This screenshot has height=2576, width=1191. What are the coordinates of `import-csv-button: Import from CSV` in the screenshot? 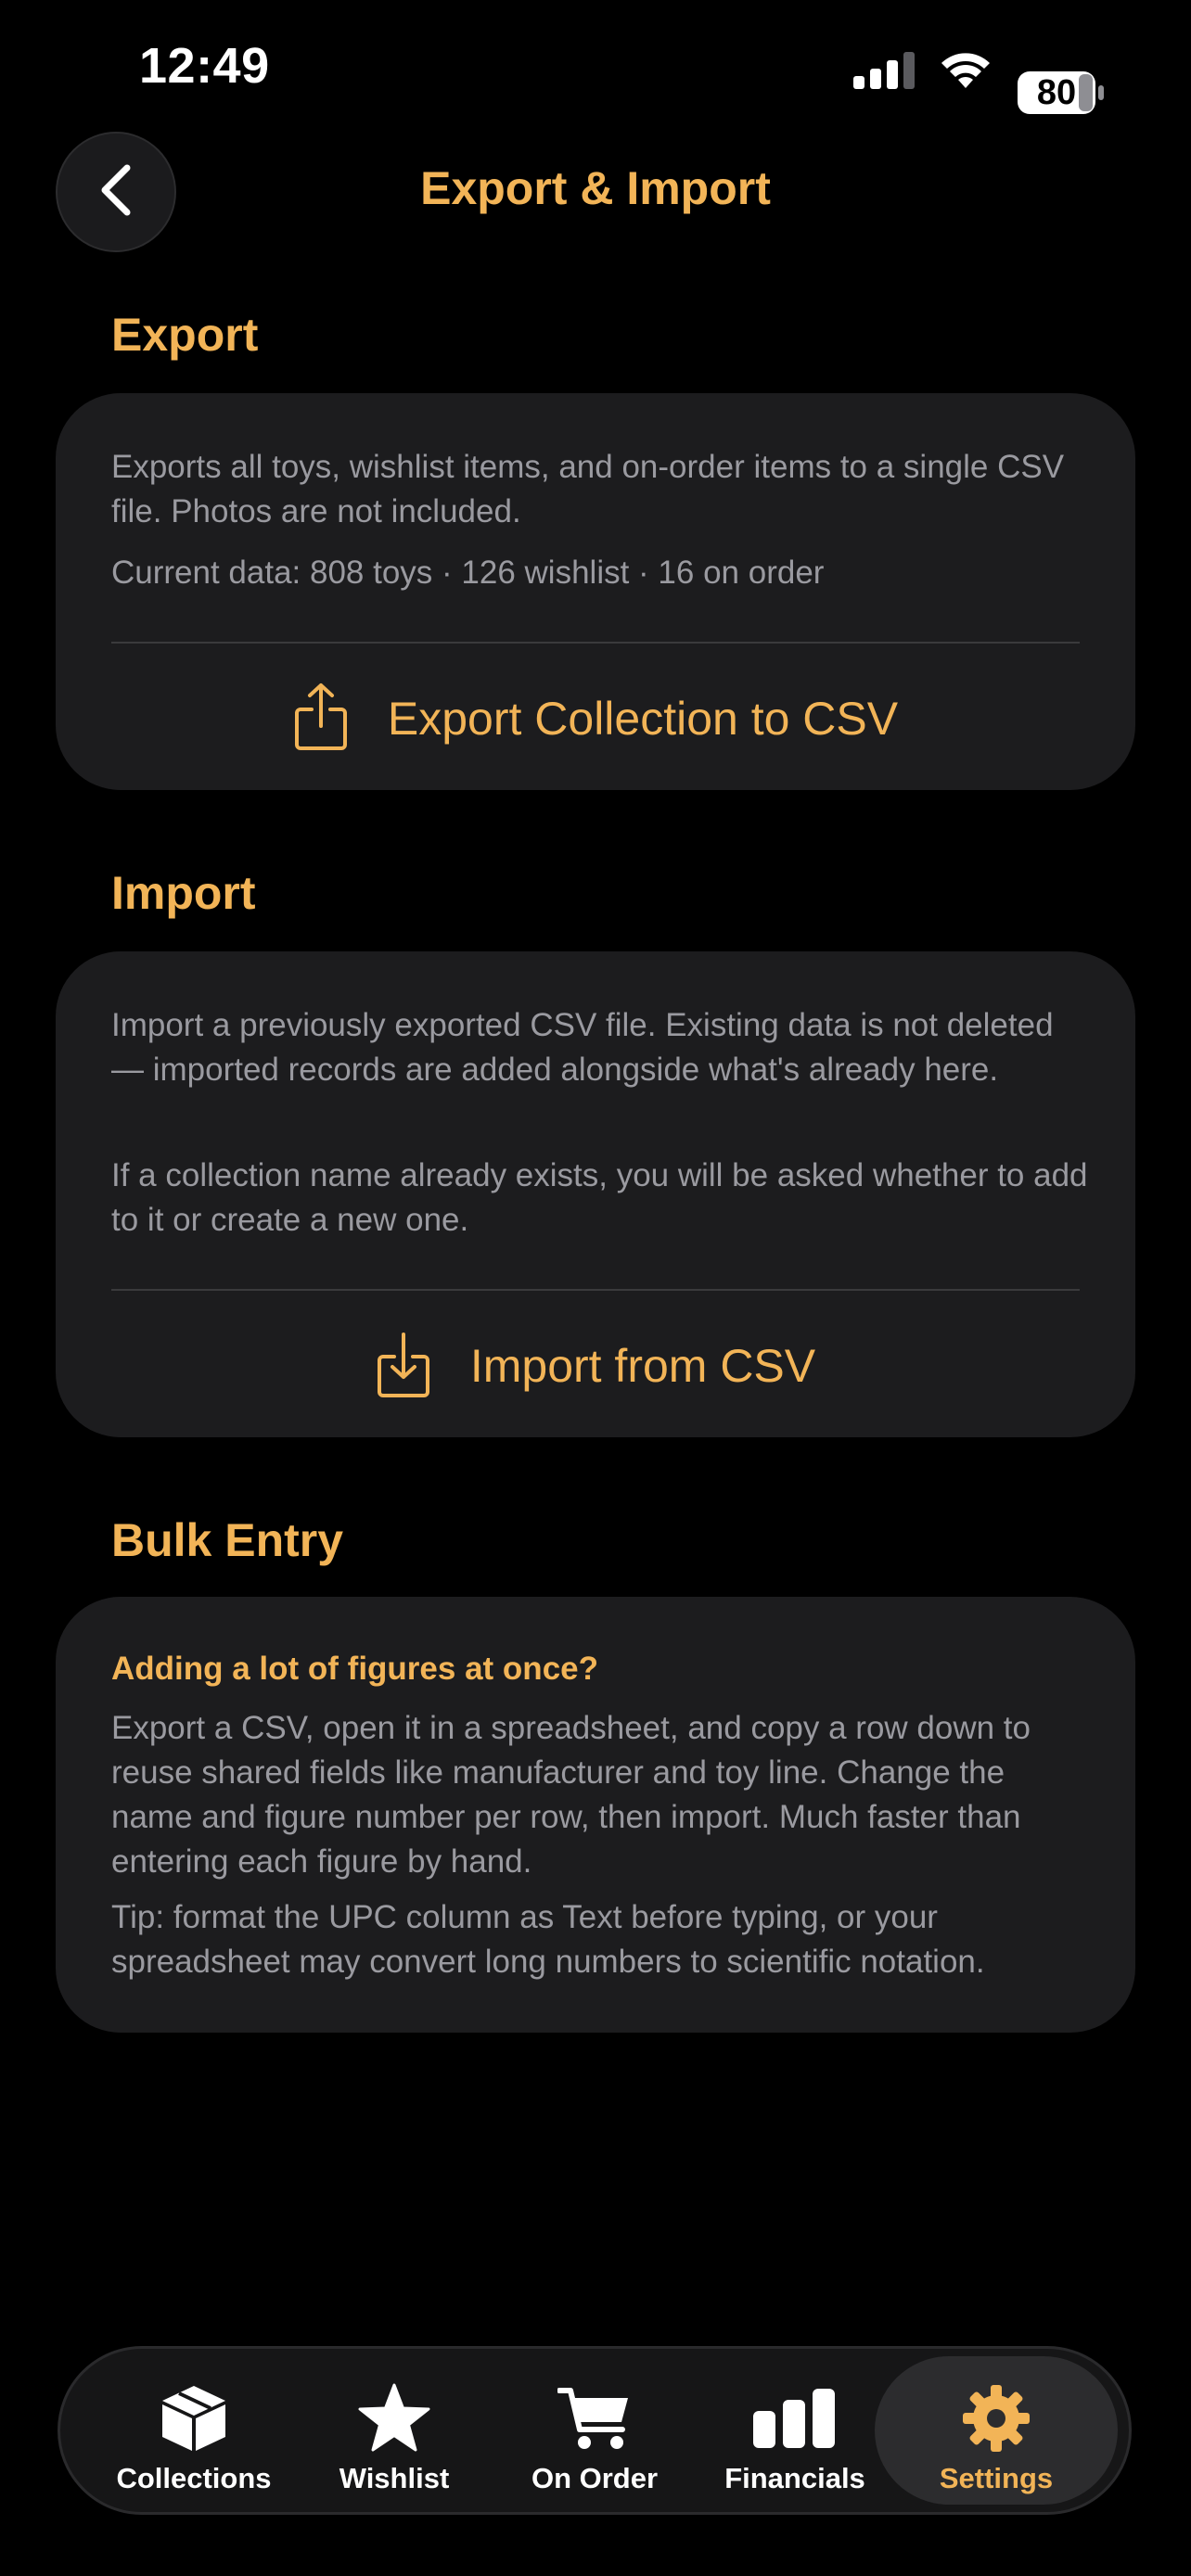 It's located at (595, 1366).